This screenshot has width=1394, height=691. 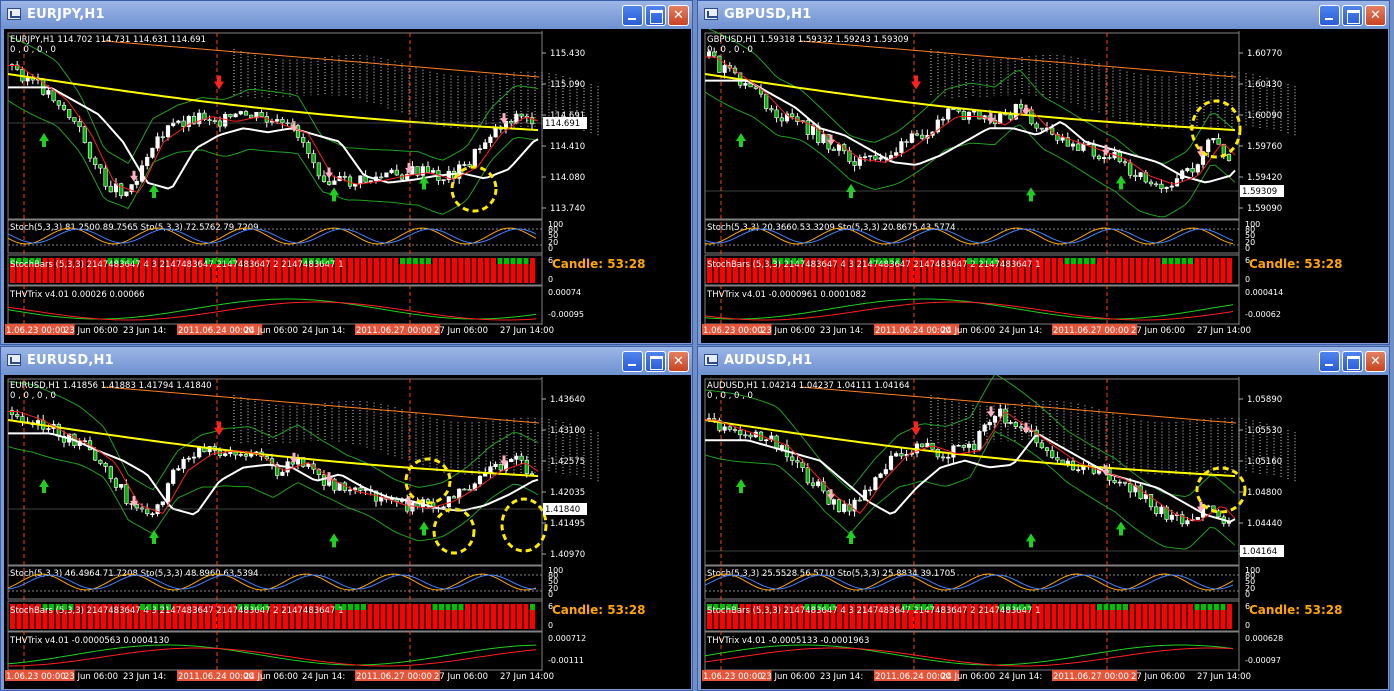 What do you see at coordinates (567, 493) in the screenshot?
I see `price-tick-label: 1.42035` at bounding box center [567, 493].